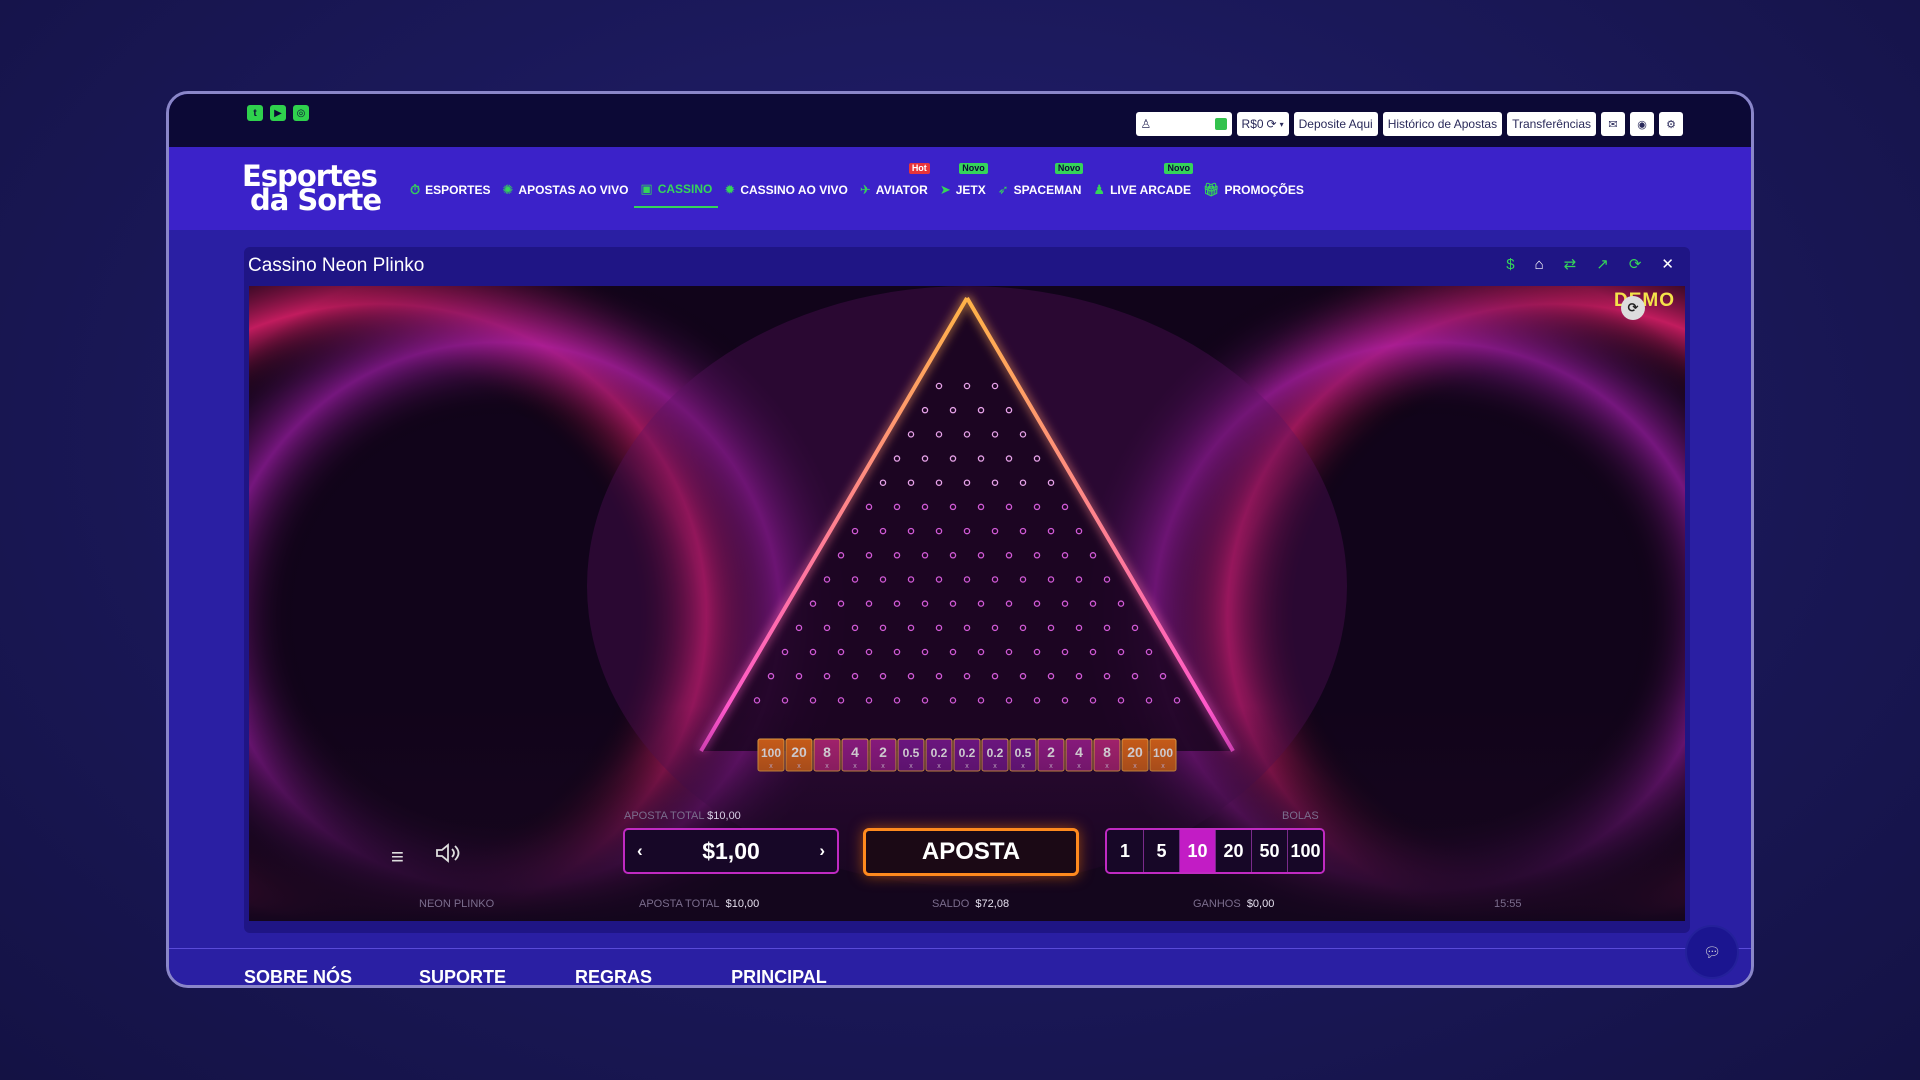 Image resolution: width=1920 pixels, height=1080 pixels. I want to click on bet-history-button: Histórico de Apostas, so click(1442, 124).